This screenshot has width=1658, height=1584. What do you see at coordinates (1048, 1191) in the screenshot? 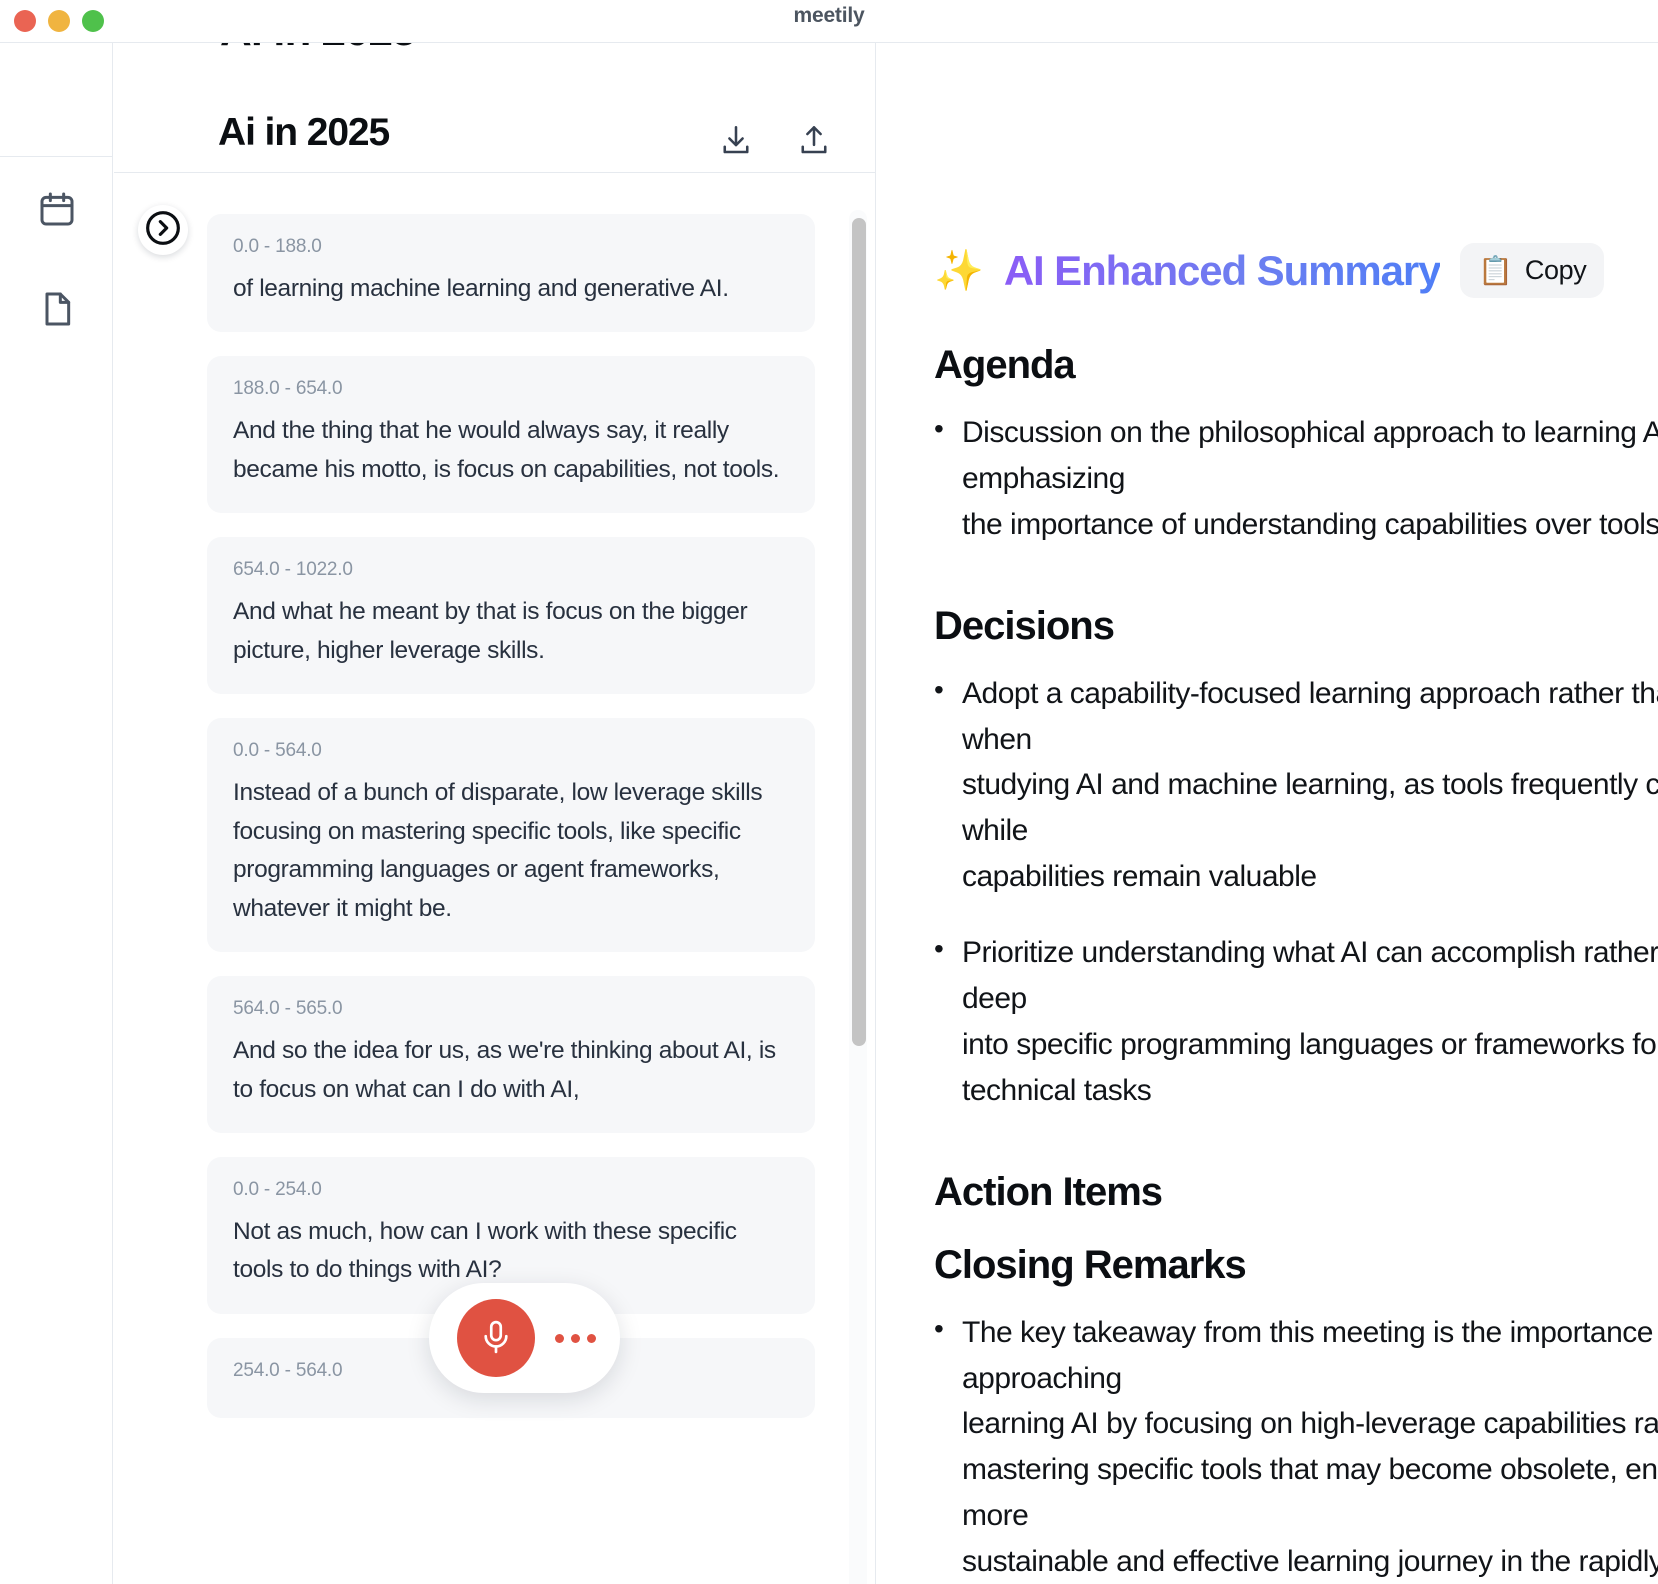
I see `section-heading: Action Items` at bounding box center [1048, 1191].